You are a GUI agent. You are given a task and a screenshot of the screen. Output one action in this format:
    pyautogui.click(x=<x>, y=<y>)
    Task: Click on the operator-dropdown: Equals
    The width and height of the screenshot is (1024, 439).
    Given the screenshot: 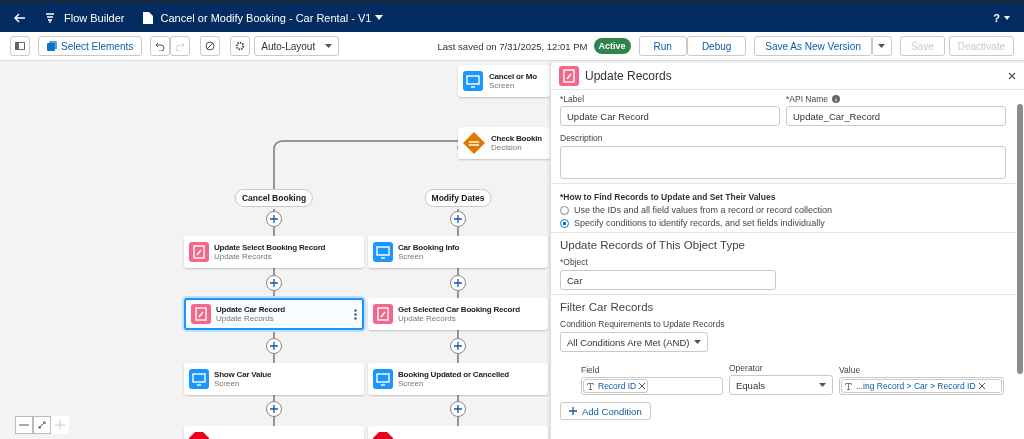 What is the action you would take?
    pyautogui.click(x=781, y=385)
    